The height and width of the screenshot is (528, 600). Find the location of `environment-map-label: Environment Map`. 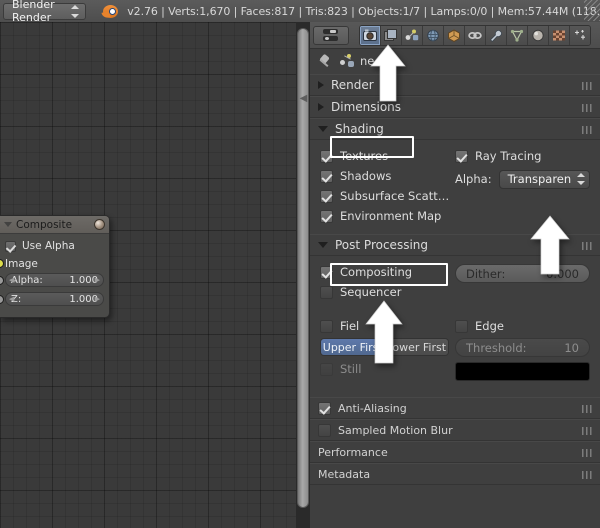

environment-map-label: Environment Map is located at coordinates (391, 216).